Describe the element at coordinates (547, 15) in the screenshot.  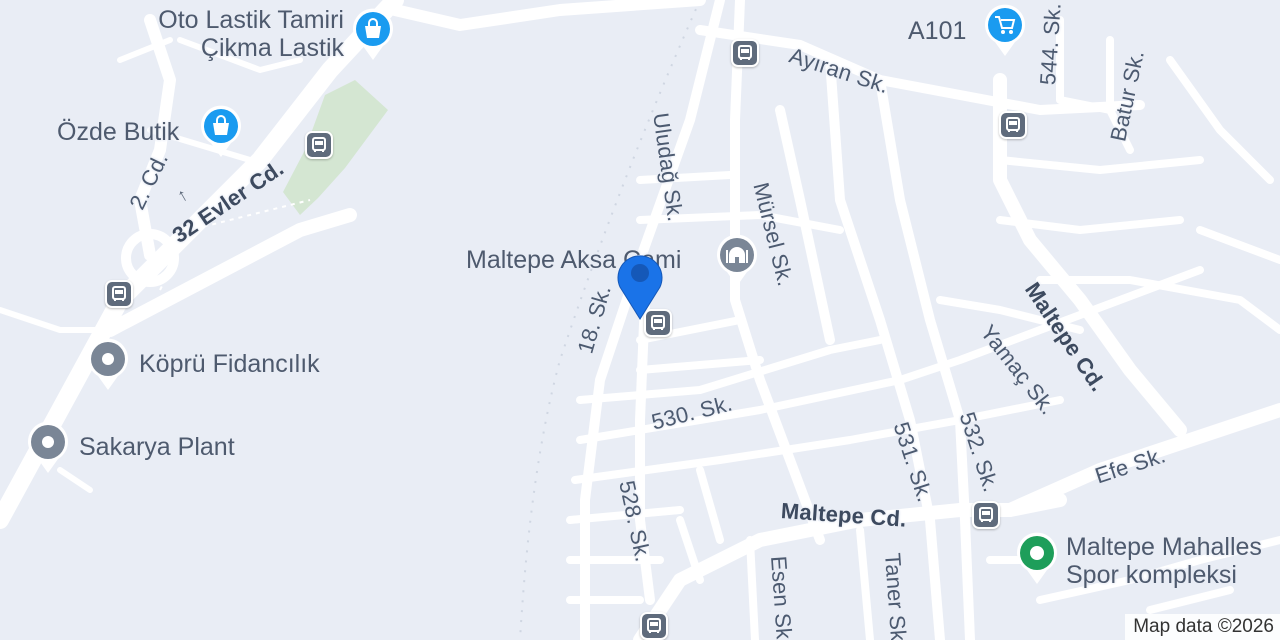
I see `road-north` at that location.